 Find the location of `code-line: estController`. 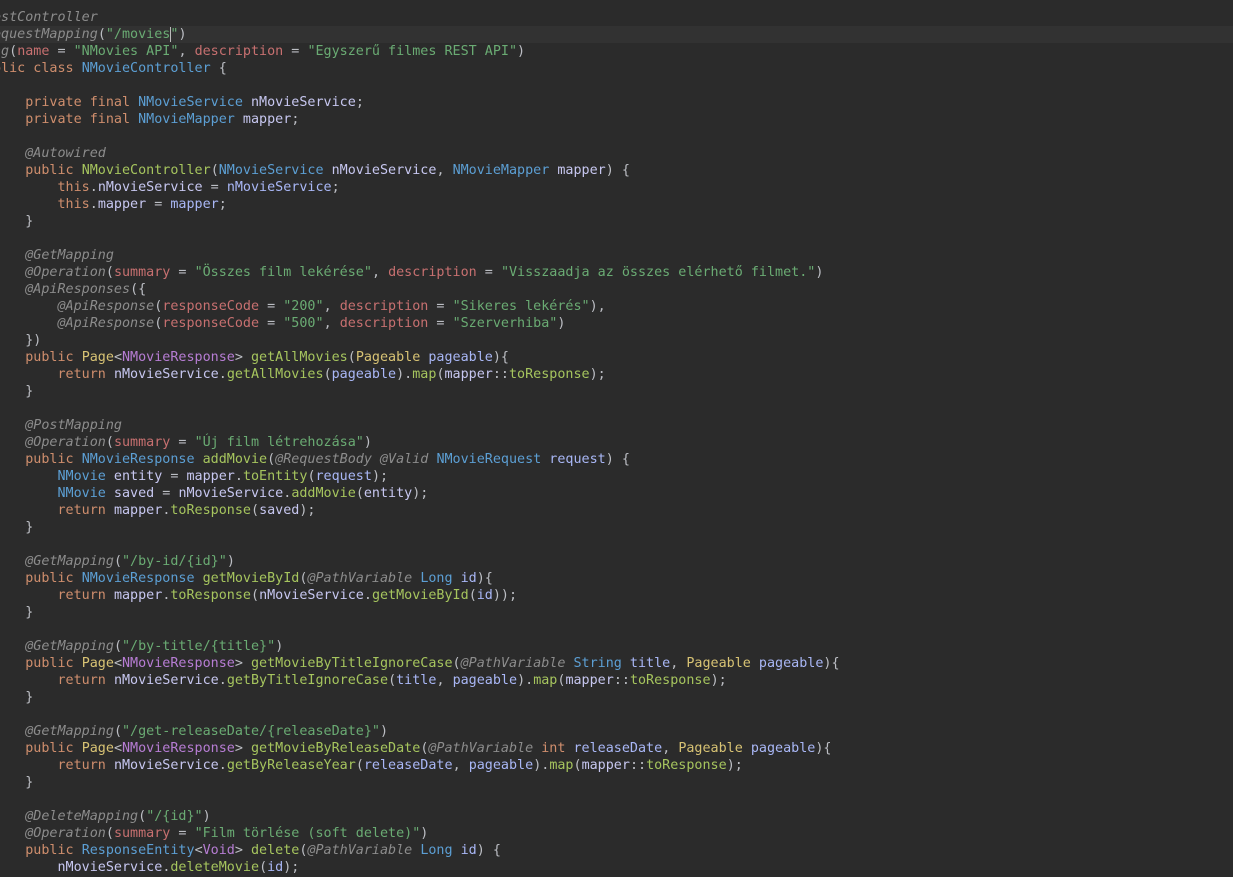

code-line: estController is located at coordinates (616, 17).